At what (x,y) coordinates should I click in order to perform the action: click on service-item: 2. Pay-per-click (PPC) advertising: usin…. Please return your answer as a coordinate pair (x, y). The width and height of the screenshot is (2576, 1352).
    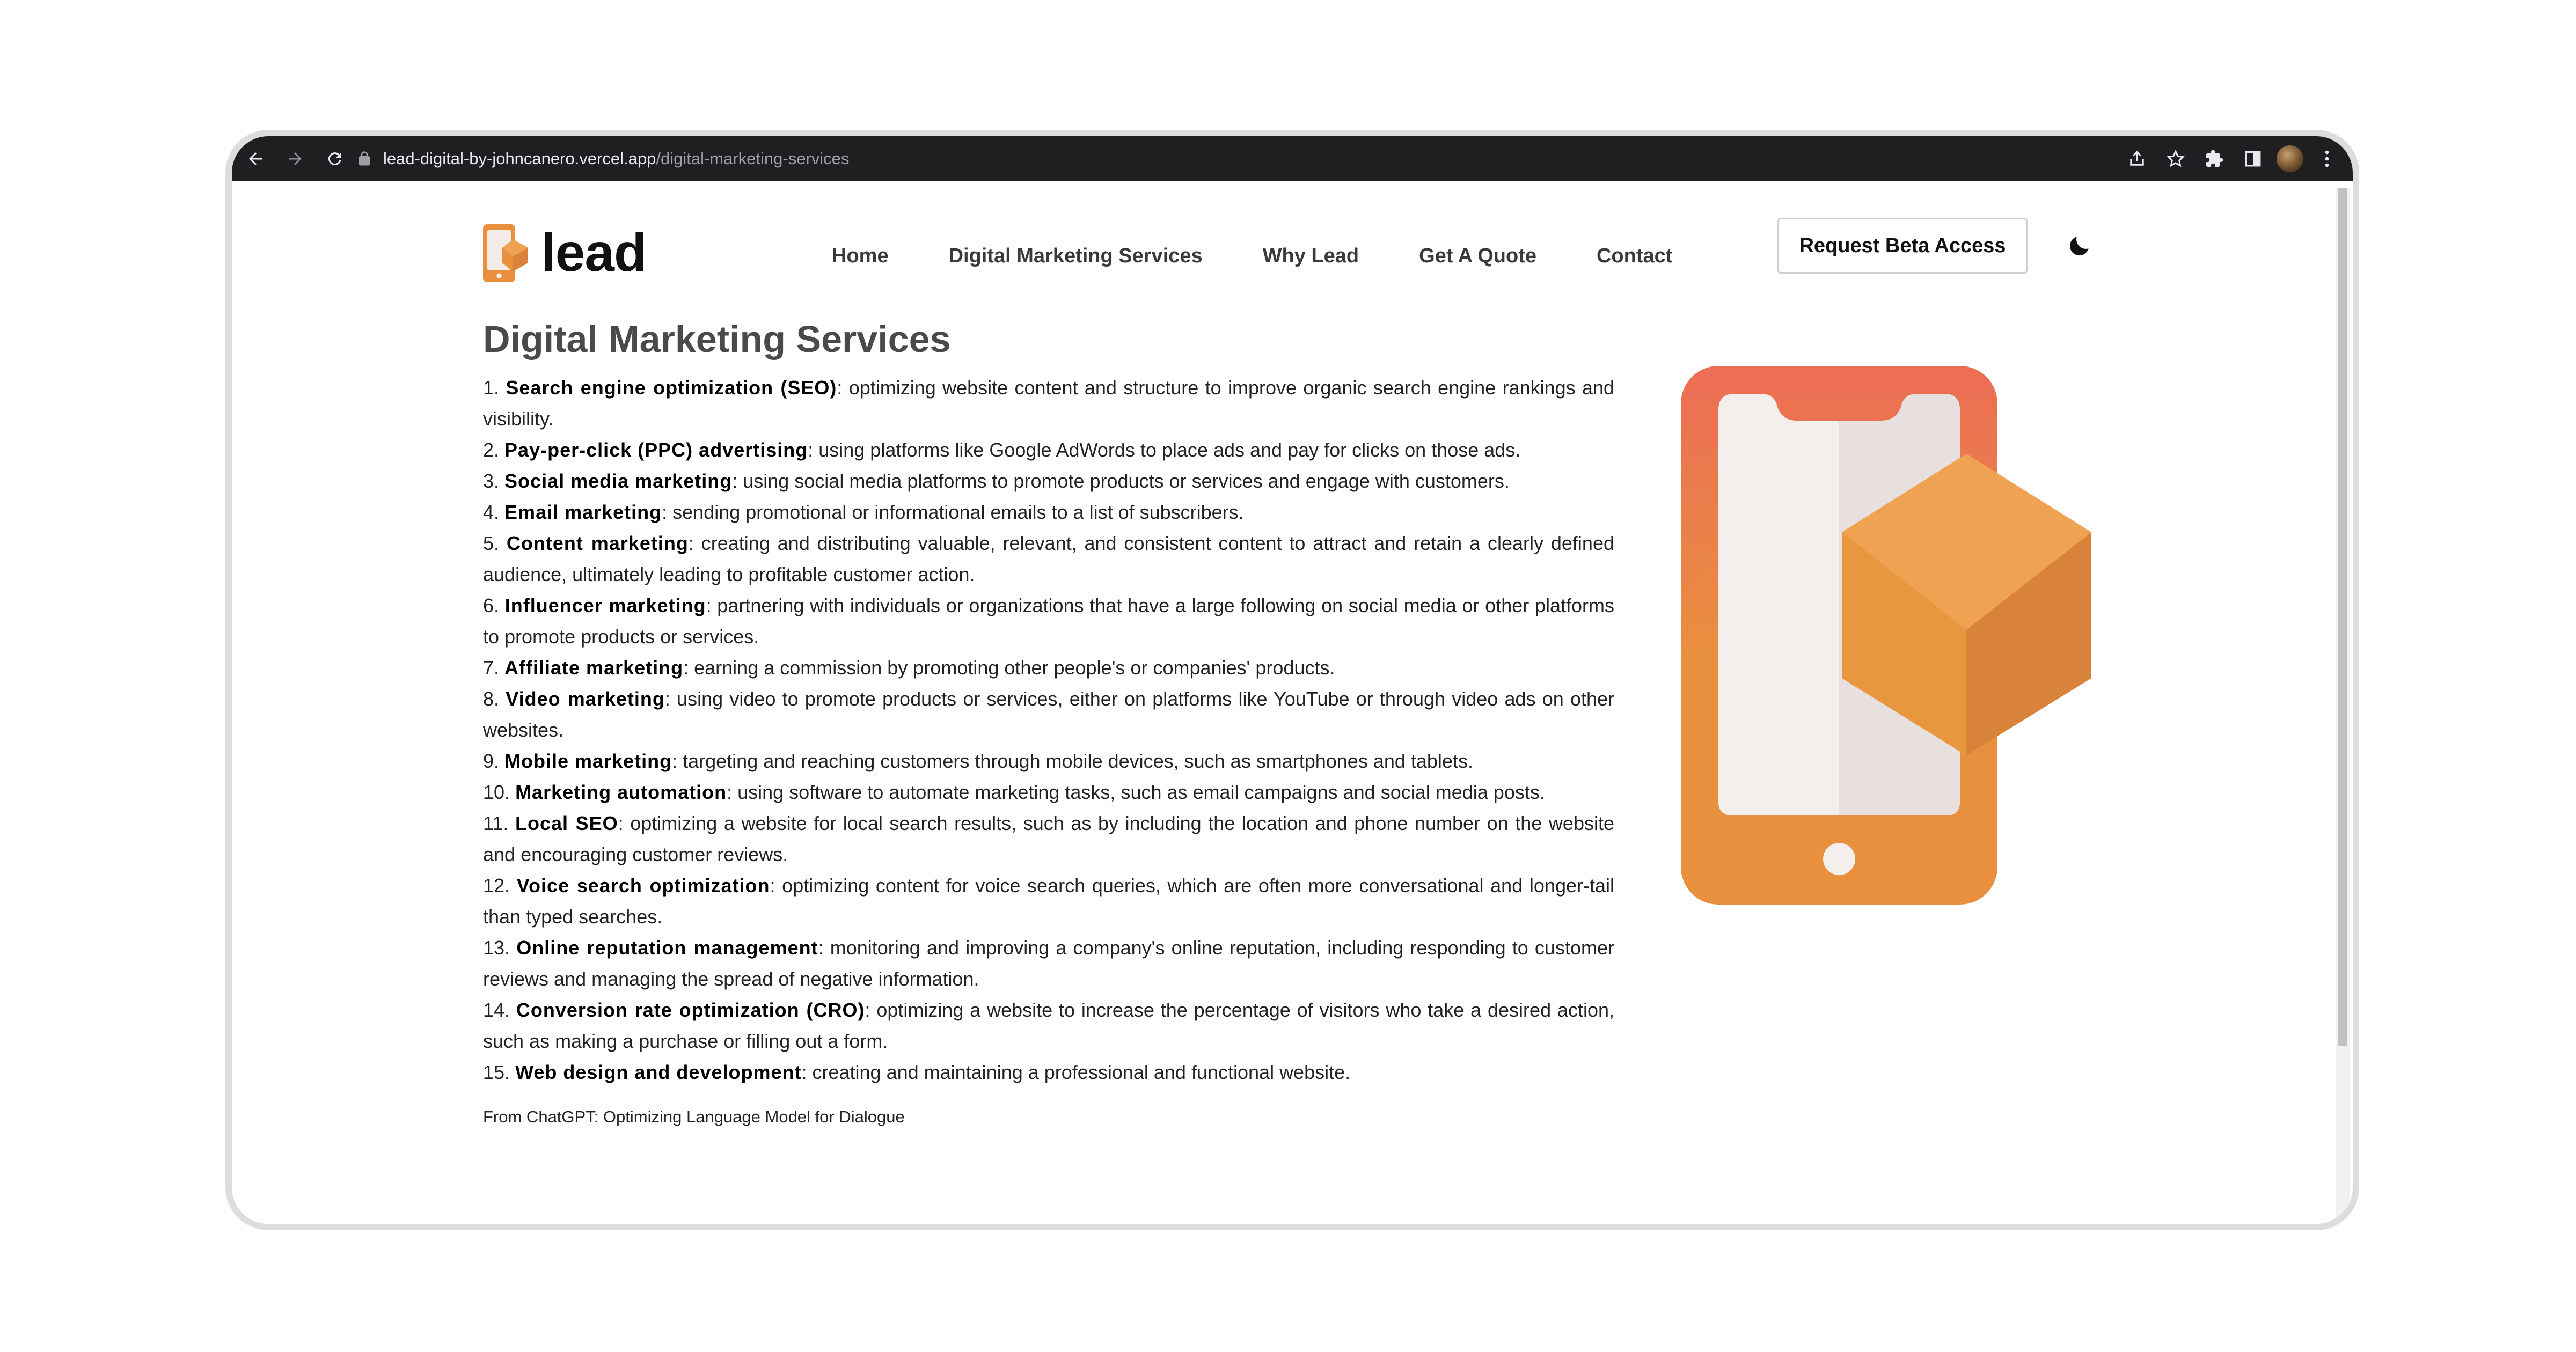
    Looking at the image, I should click on (1048, 450).